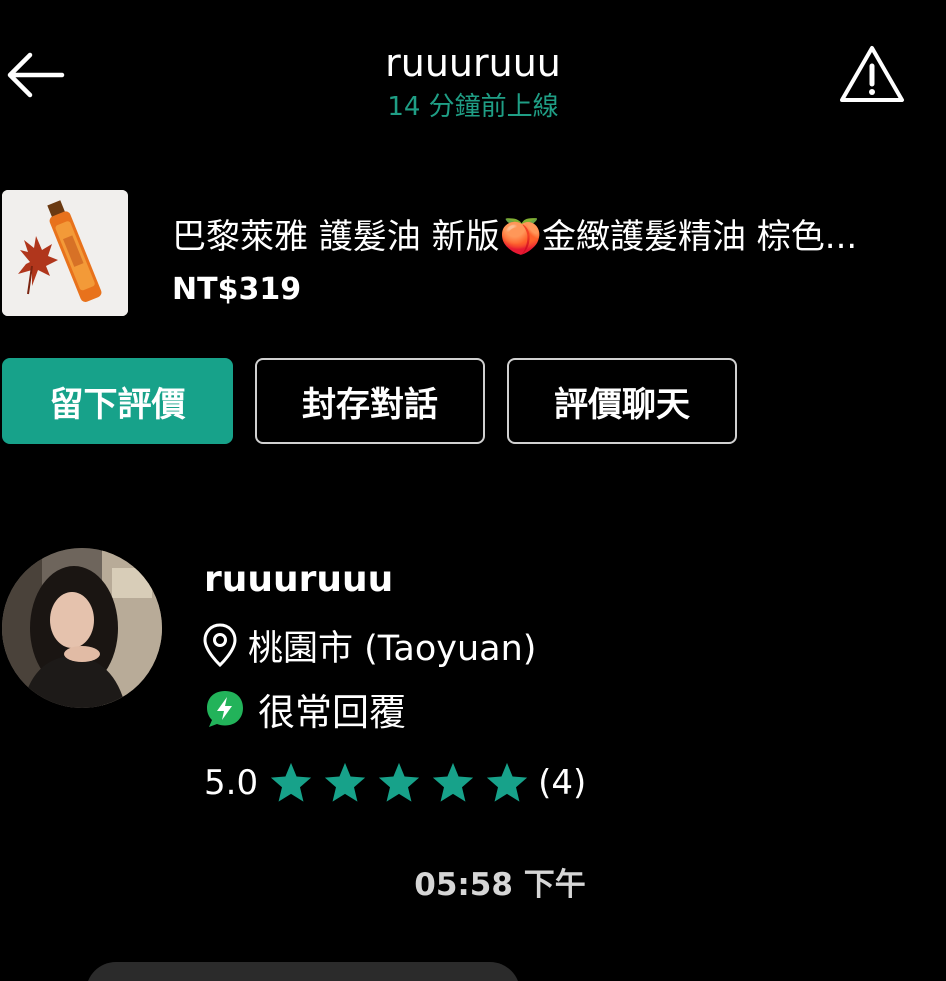 The width and height of the screenshot is (946, 981). I want to click on warning-icon, so click(872, 74).